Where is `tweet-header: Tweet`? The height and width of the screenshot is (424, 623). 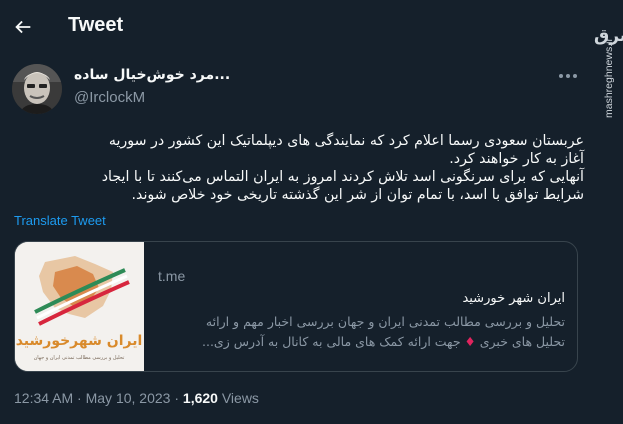
tweet-header: Tweet is located at coordinates (311, 27).